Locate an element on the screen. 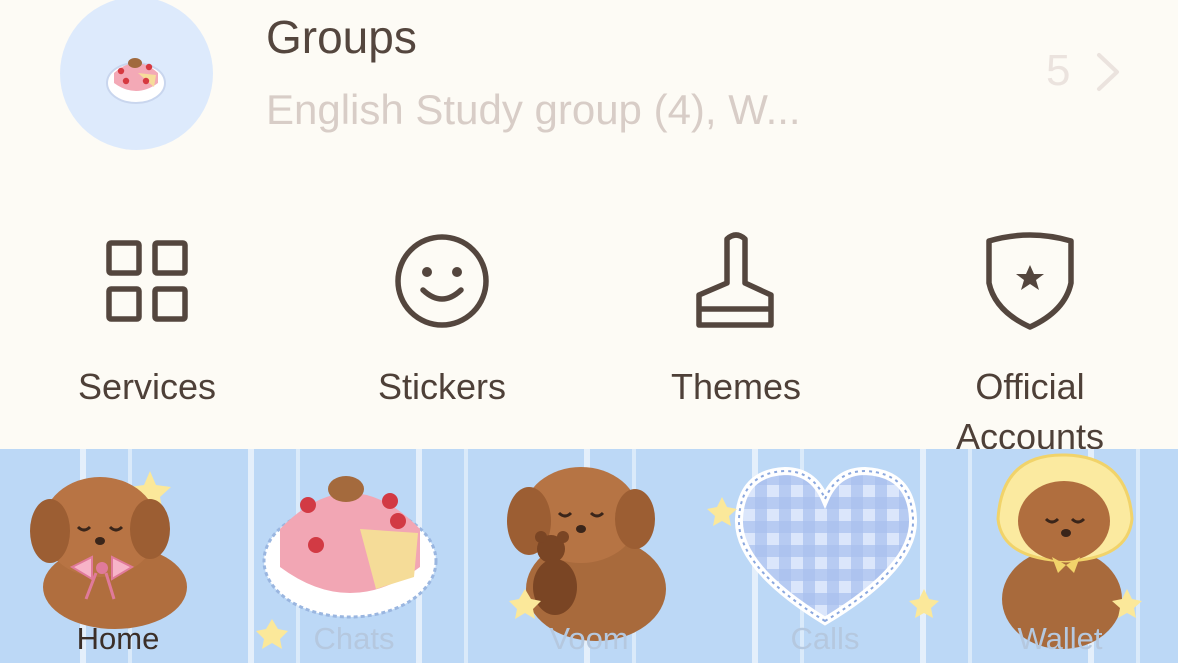 This screenshot has height=663, width=1178. groups-count: 5 is located at coordinates (1058, 70).